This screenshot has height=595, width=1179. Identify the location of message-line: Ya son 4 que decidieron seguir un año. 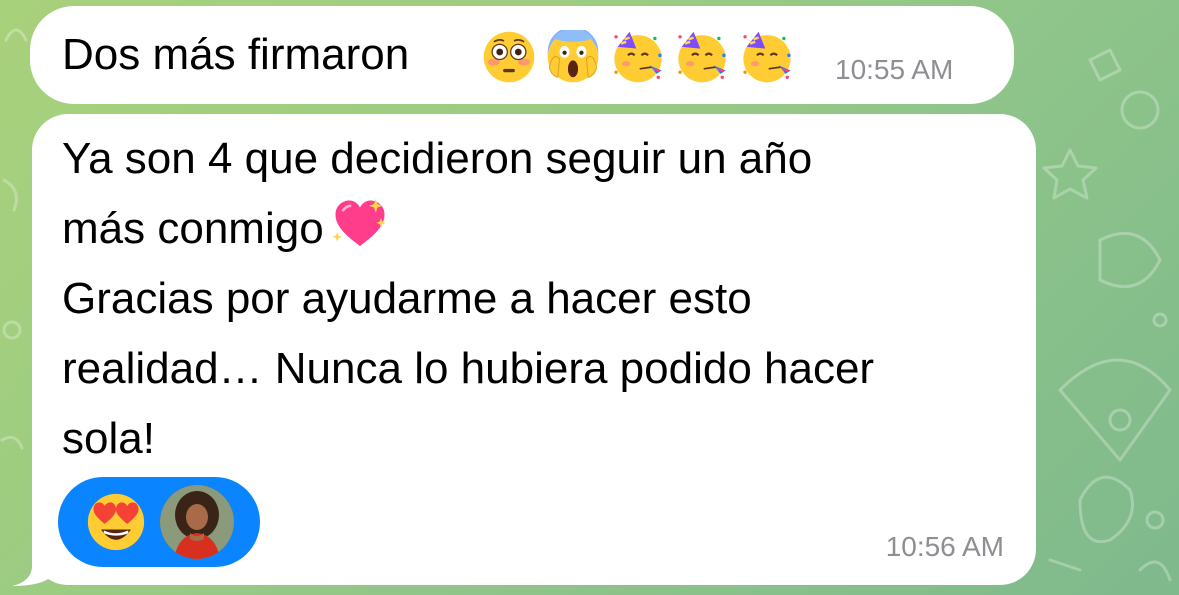
(437, 158).